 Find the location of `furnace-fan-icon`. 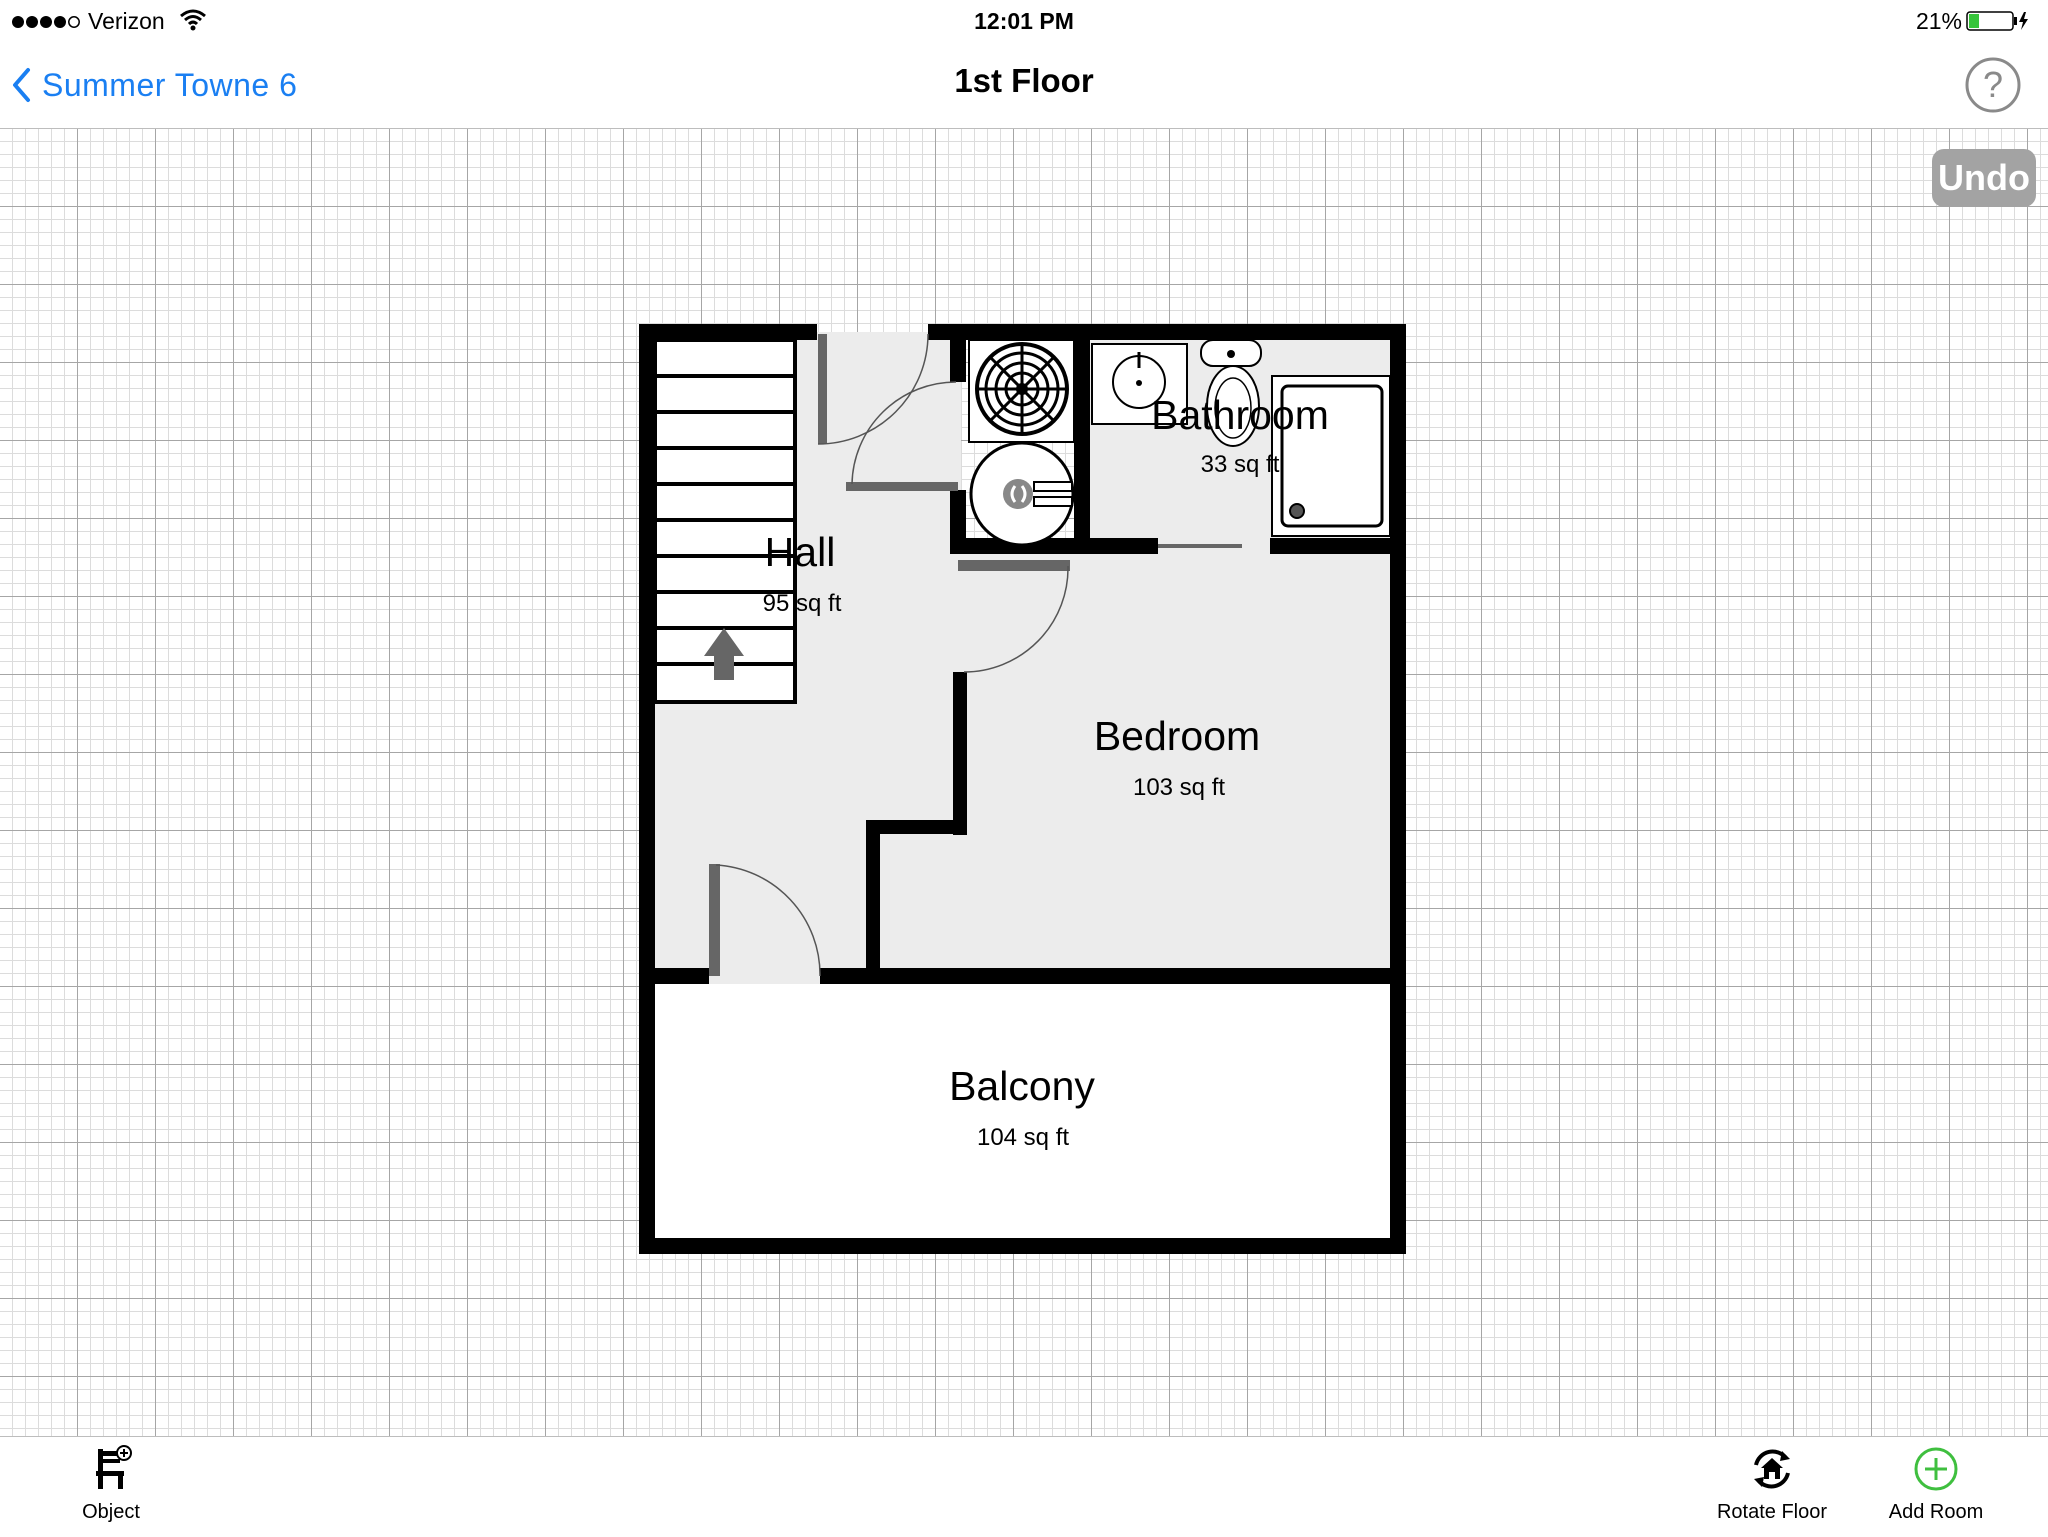

furnace-fan-icon is located at coordinates (1021, 391).